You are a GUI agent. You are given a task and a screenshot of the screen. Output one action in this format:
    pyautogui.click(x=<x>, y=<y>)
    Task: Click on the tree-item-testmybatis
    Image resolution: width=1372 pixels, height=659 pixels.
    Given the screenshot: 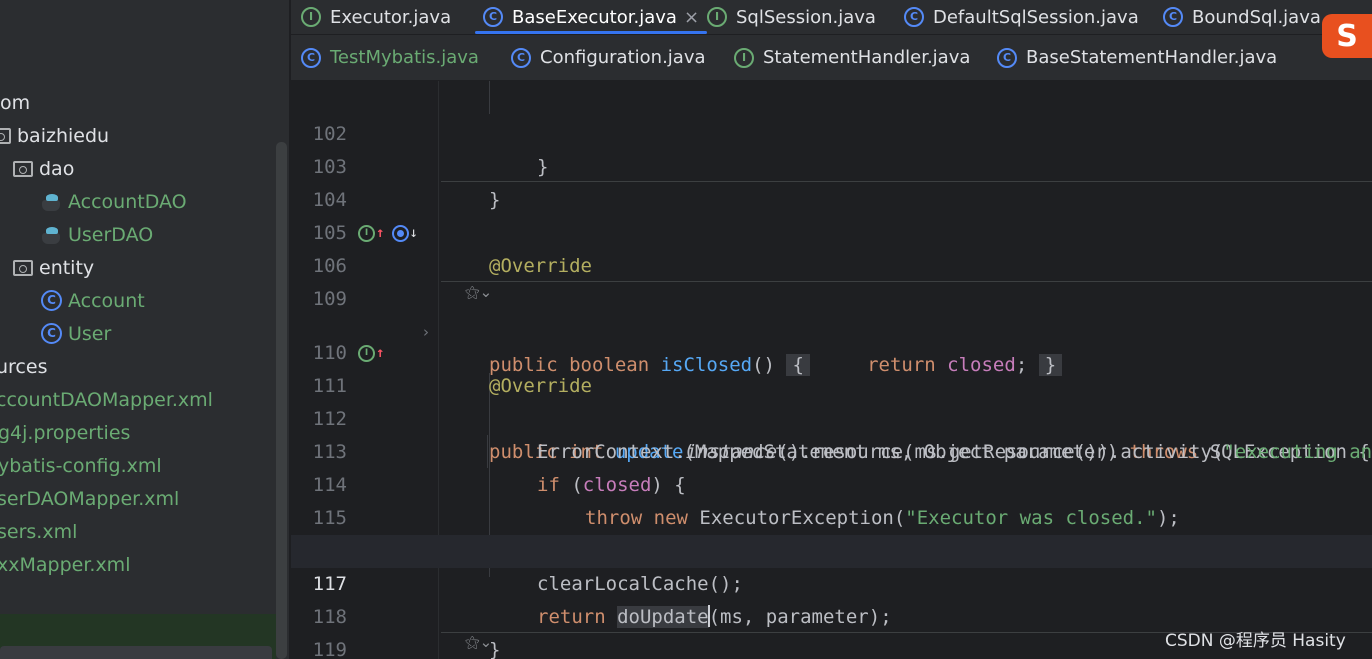 What is the action you would take?
    pyautogui.click(x=136, y=652)
    